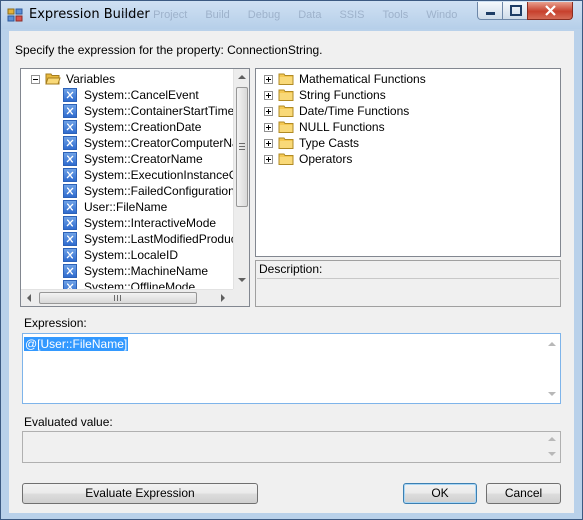  What do you see at coordinates (408, 127) in the screenshot?
I see `tree-item-function-category: NULL Functions` at bounding box center [408, 127].